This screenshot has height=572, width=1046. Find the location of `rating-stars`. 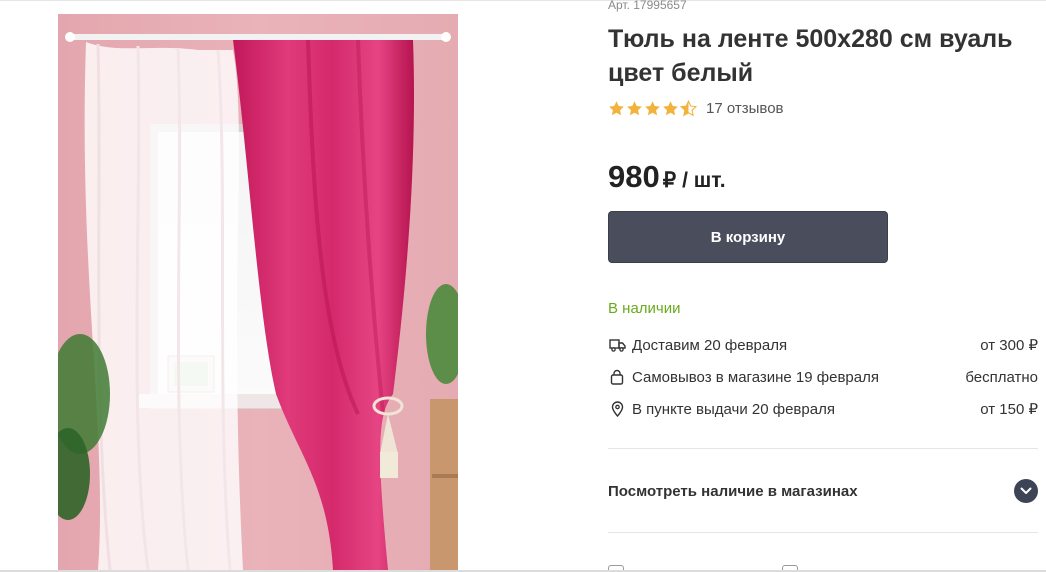

rating-stars is located at coordinates (652, 108).